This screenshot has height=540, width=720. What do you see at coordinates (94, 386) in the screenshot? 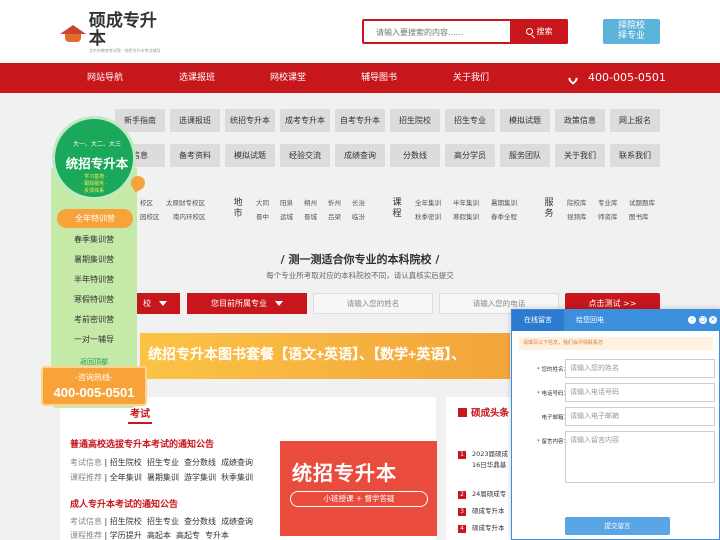
I see `hotline-box: -咨询热线- 400-005-0501` at bounding box center [94, 386].